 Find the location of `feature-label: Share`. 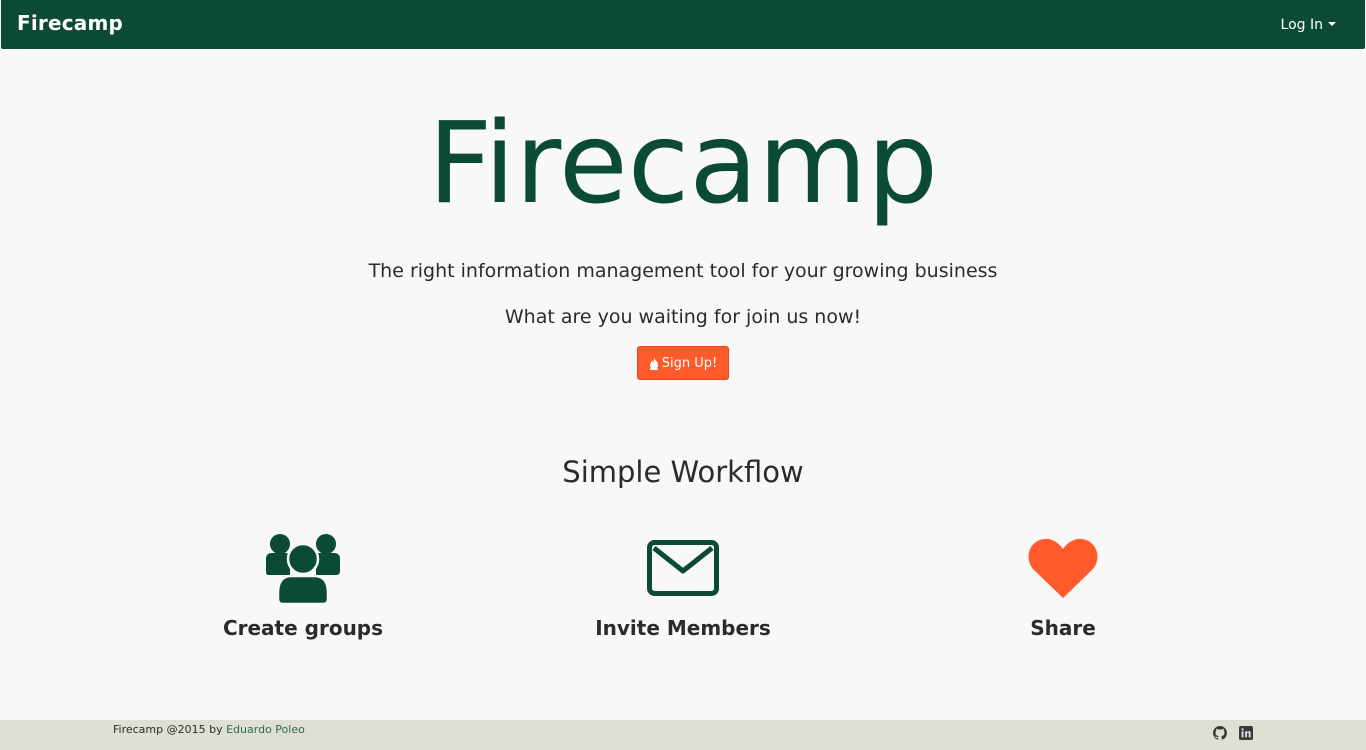

feature-label: Share is located at coordinates (1063, 628).